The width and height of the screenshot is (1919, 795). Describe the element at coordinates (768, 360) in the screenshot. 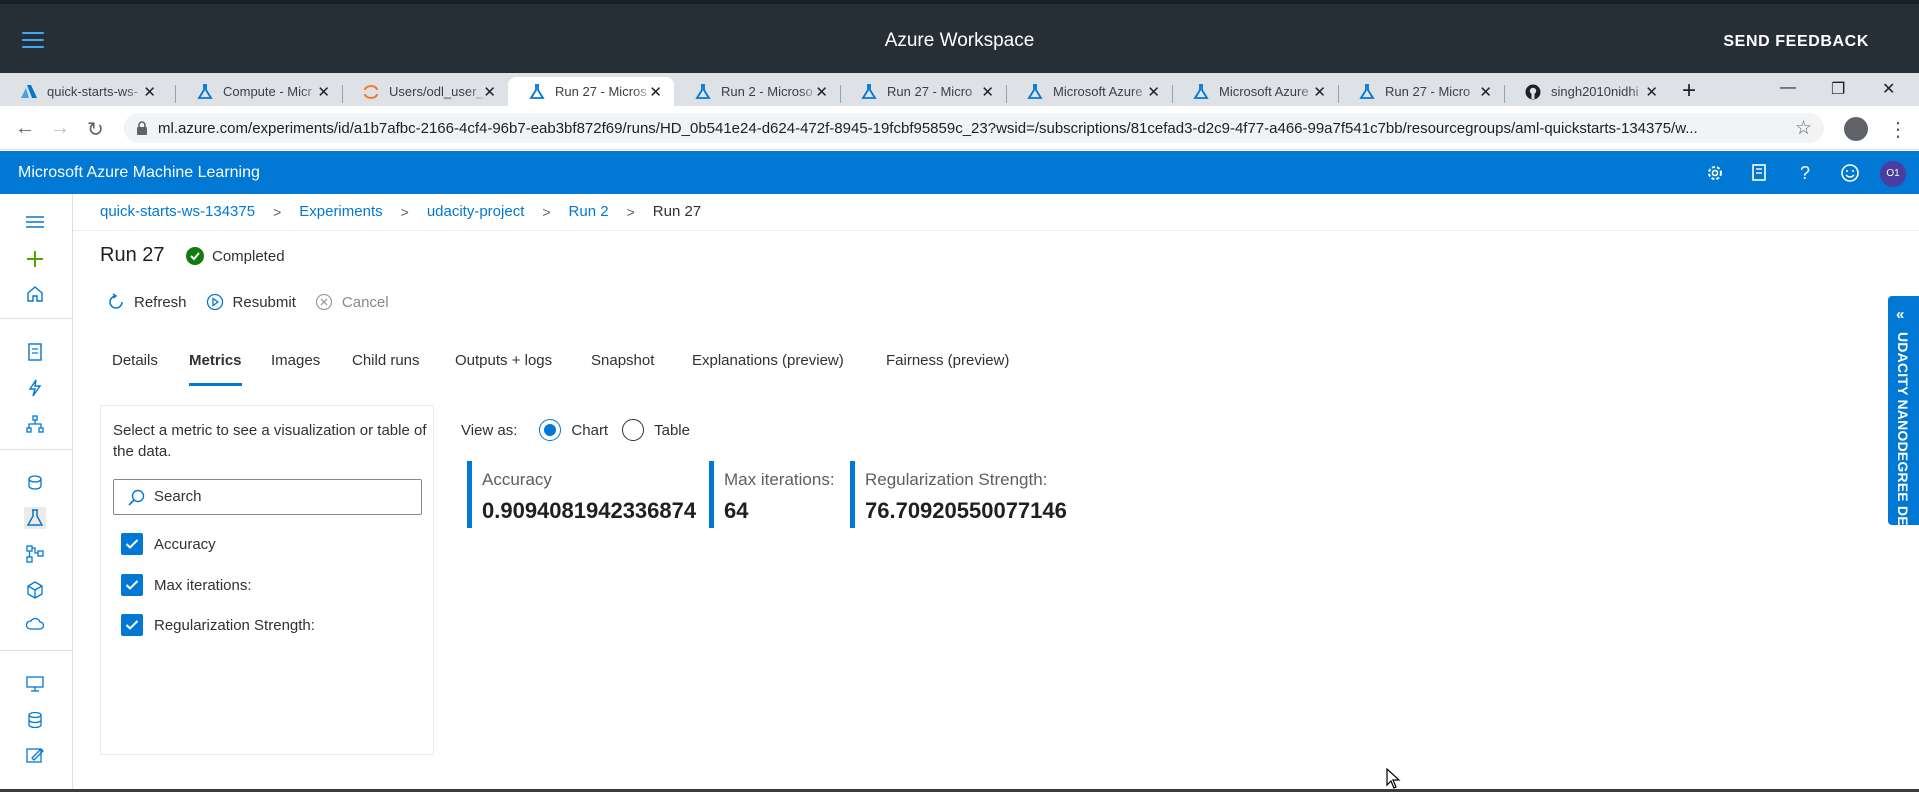

I see `tab-explanations: Explanations (preview)` at that location.